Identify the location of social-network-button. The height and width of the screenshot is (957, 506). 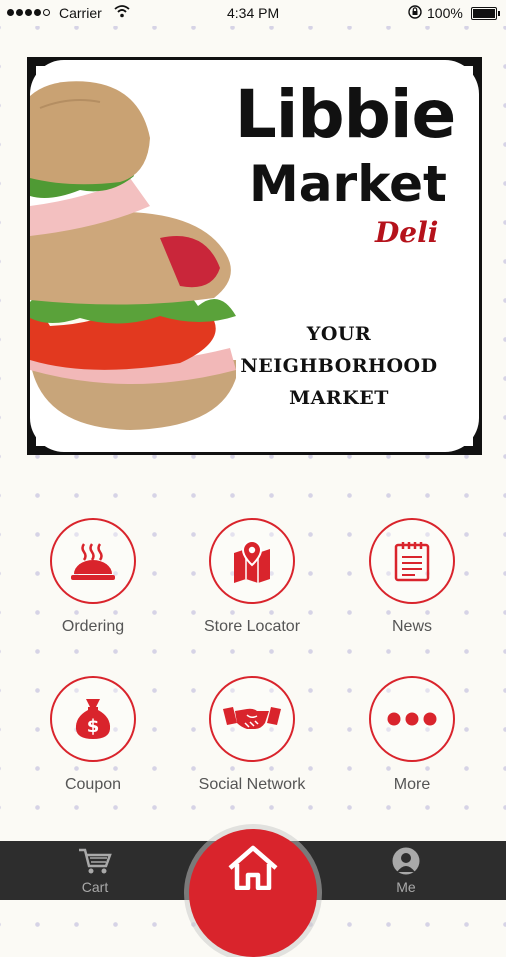
(252, 719).